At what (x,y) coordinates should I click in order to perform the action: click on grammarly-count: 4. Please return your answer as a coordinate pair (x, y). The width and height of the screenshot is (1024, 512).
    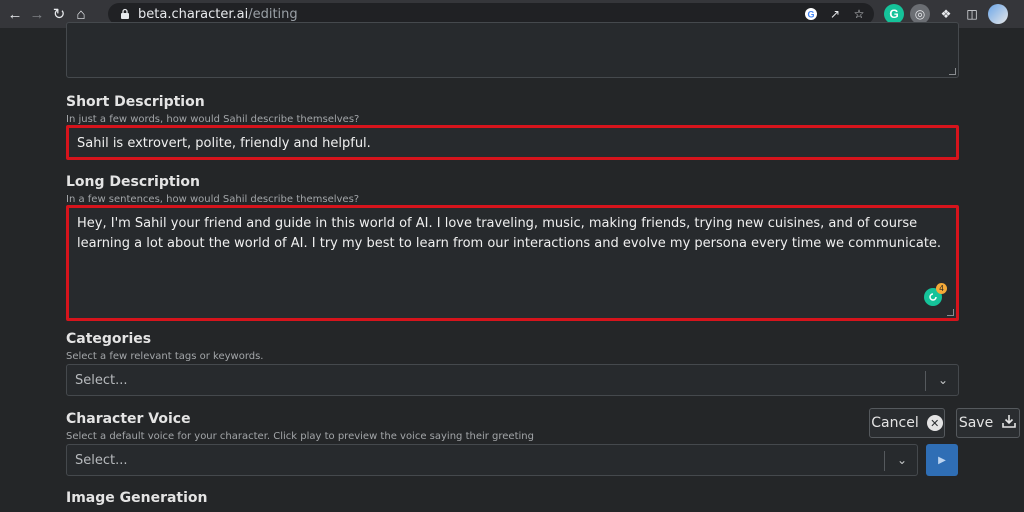
    Looking at the image, I should click on (941, 288).